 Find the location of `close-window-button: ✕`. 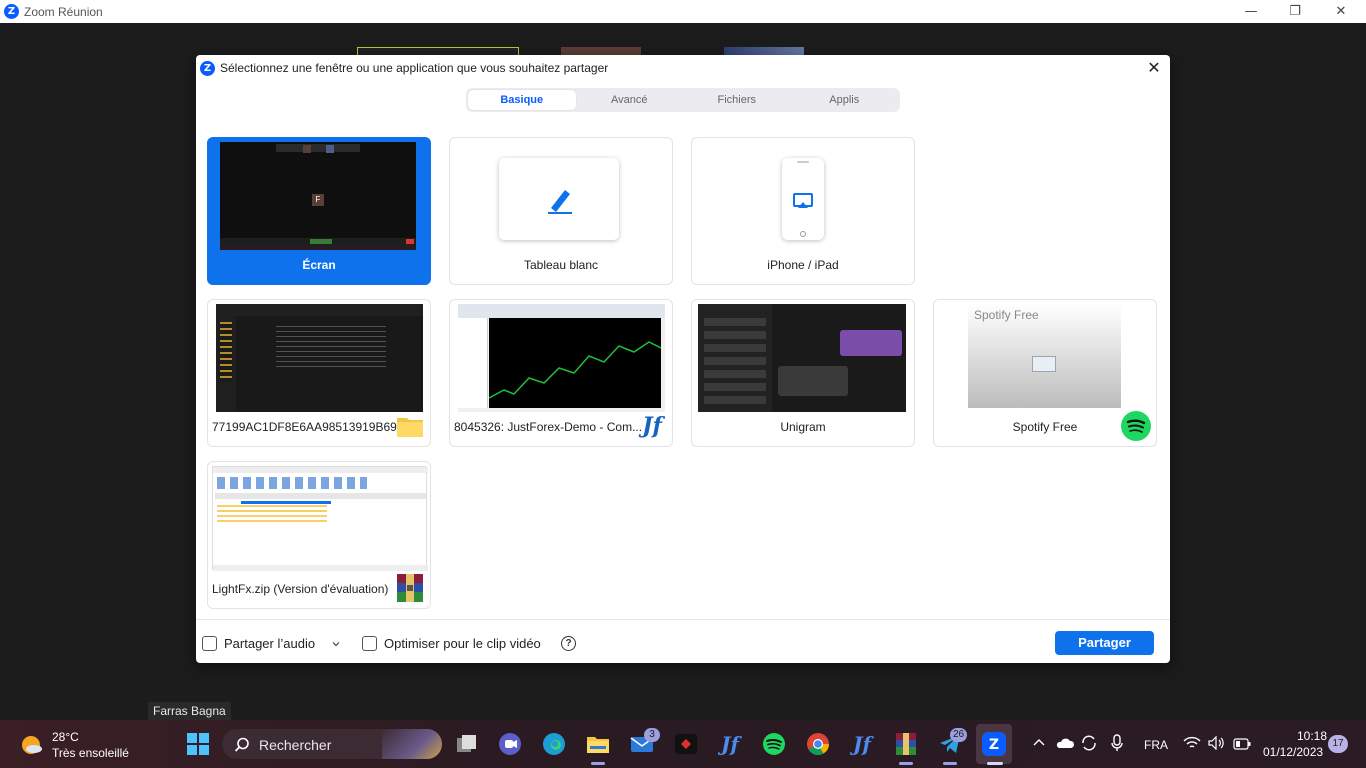

close-window-button: ✕ is located at coordinates (1341, 11).